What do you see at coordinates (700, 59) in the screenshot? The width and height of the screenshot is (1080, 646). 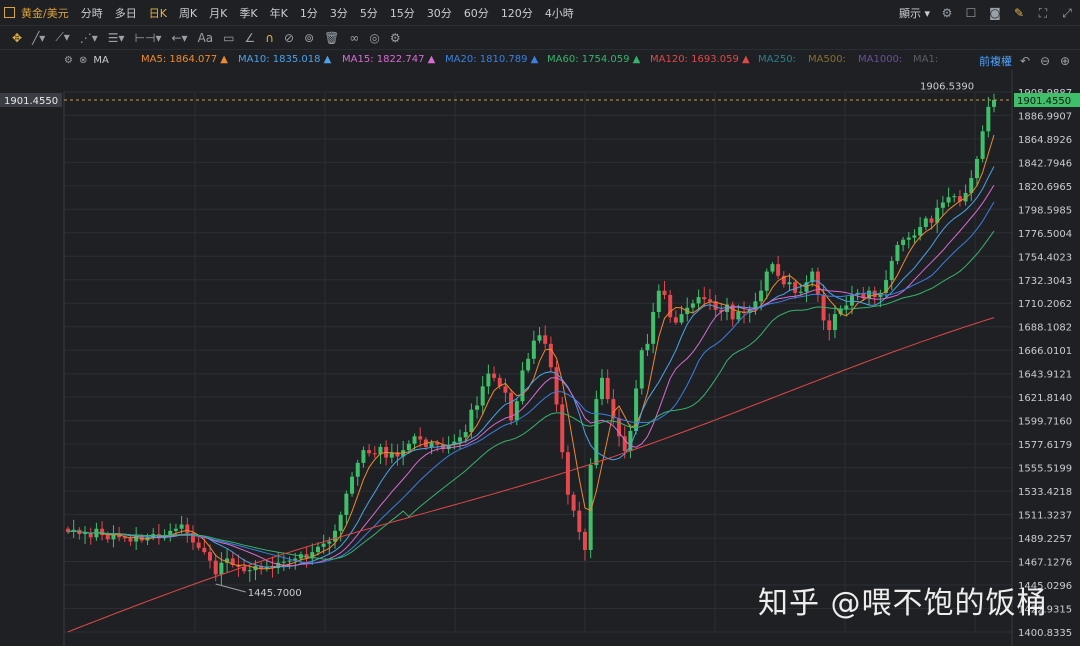 I see `ma-legend-item-5: MA120: 1693.059 ▲` at bounding box center [700, 59].